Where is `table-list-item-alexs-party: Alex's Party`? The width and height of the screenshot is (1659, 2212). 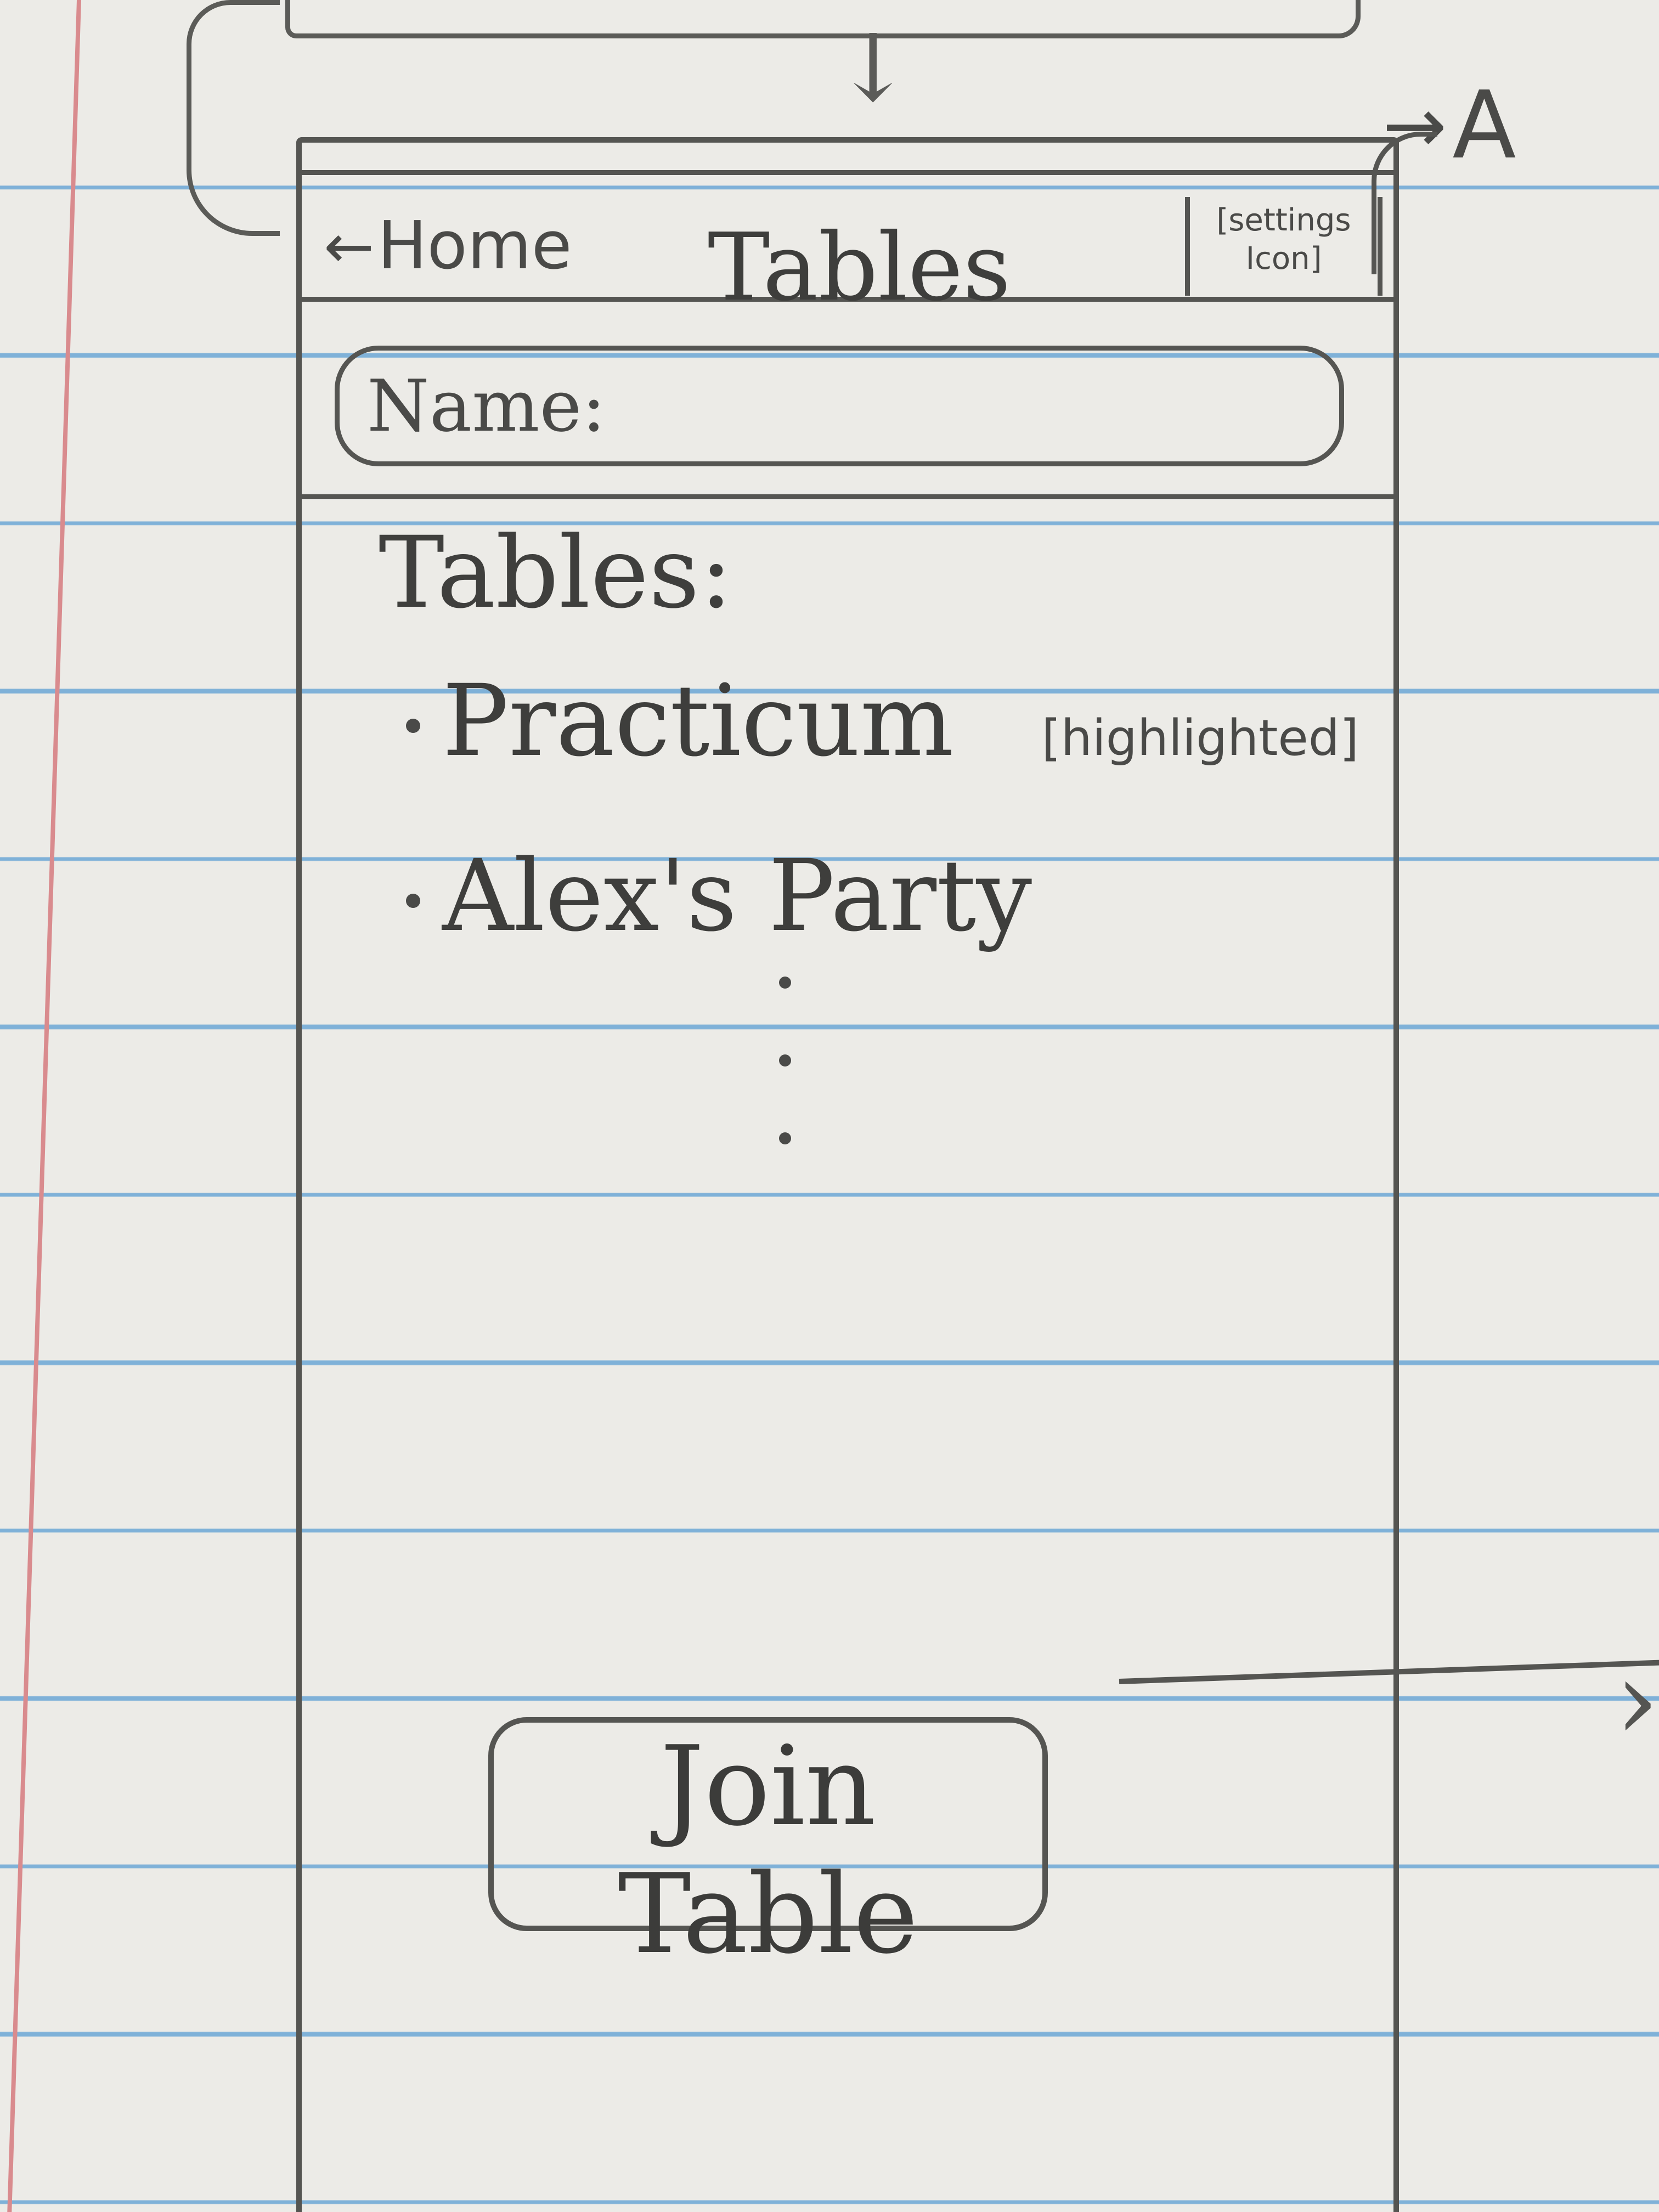
table-list-item-alexs-party: Alex's Party is located at coordinates (883, 896).